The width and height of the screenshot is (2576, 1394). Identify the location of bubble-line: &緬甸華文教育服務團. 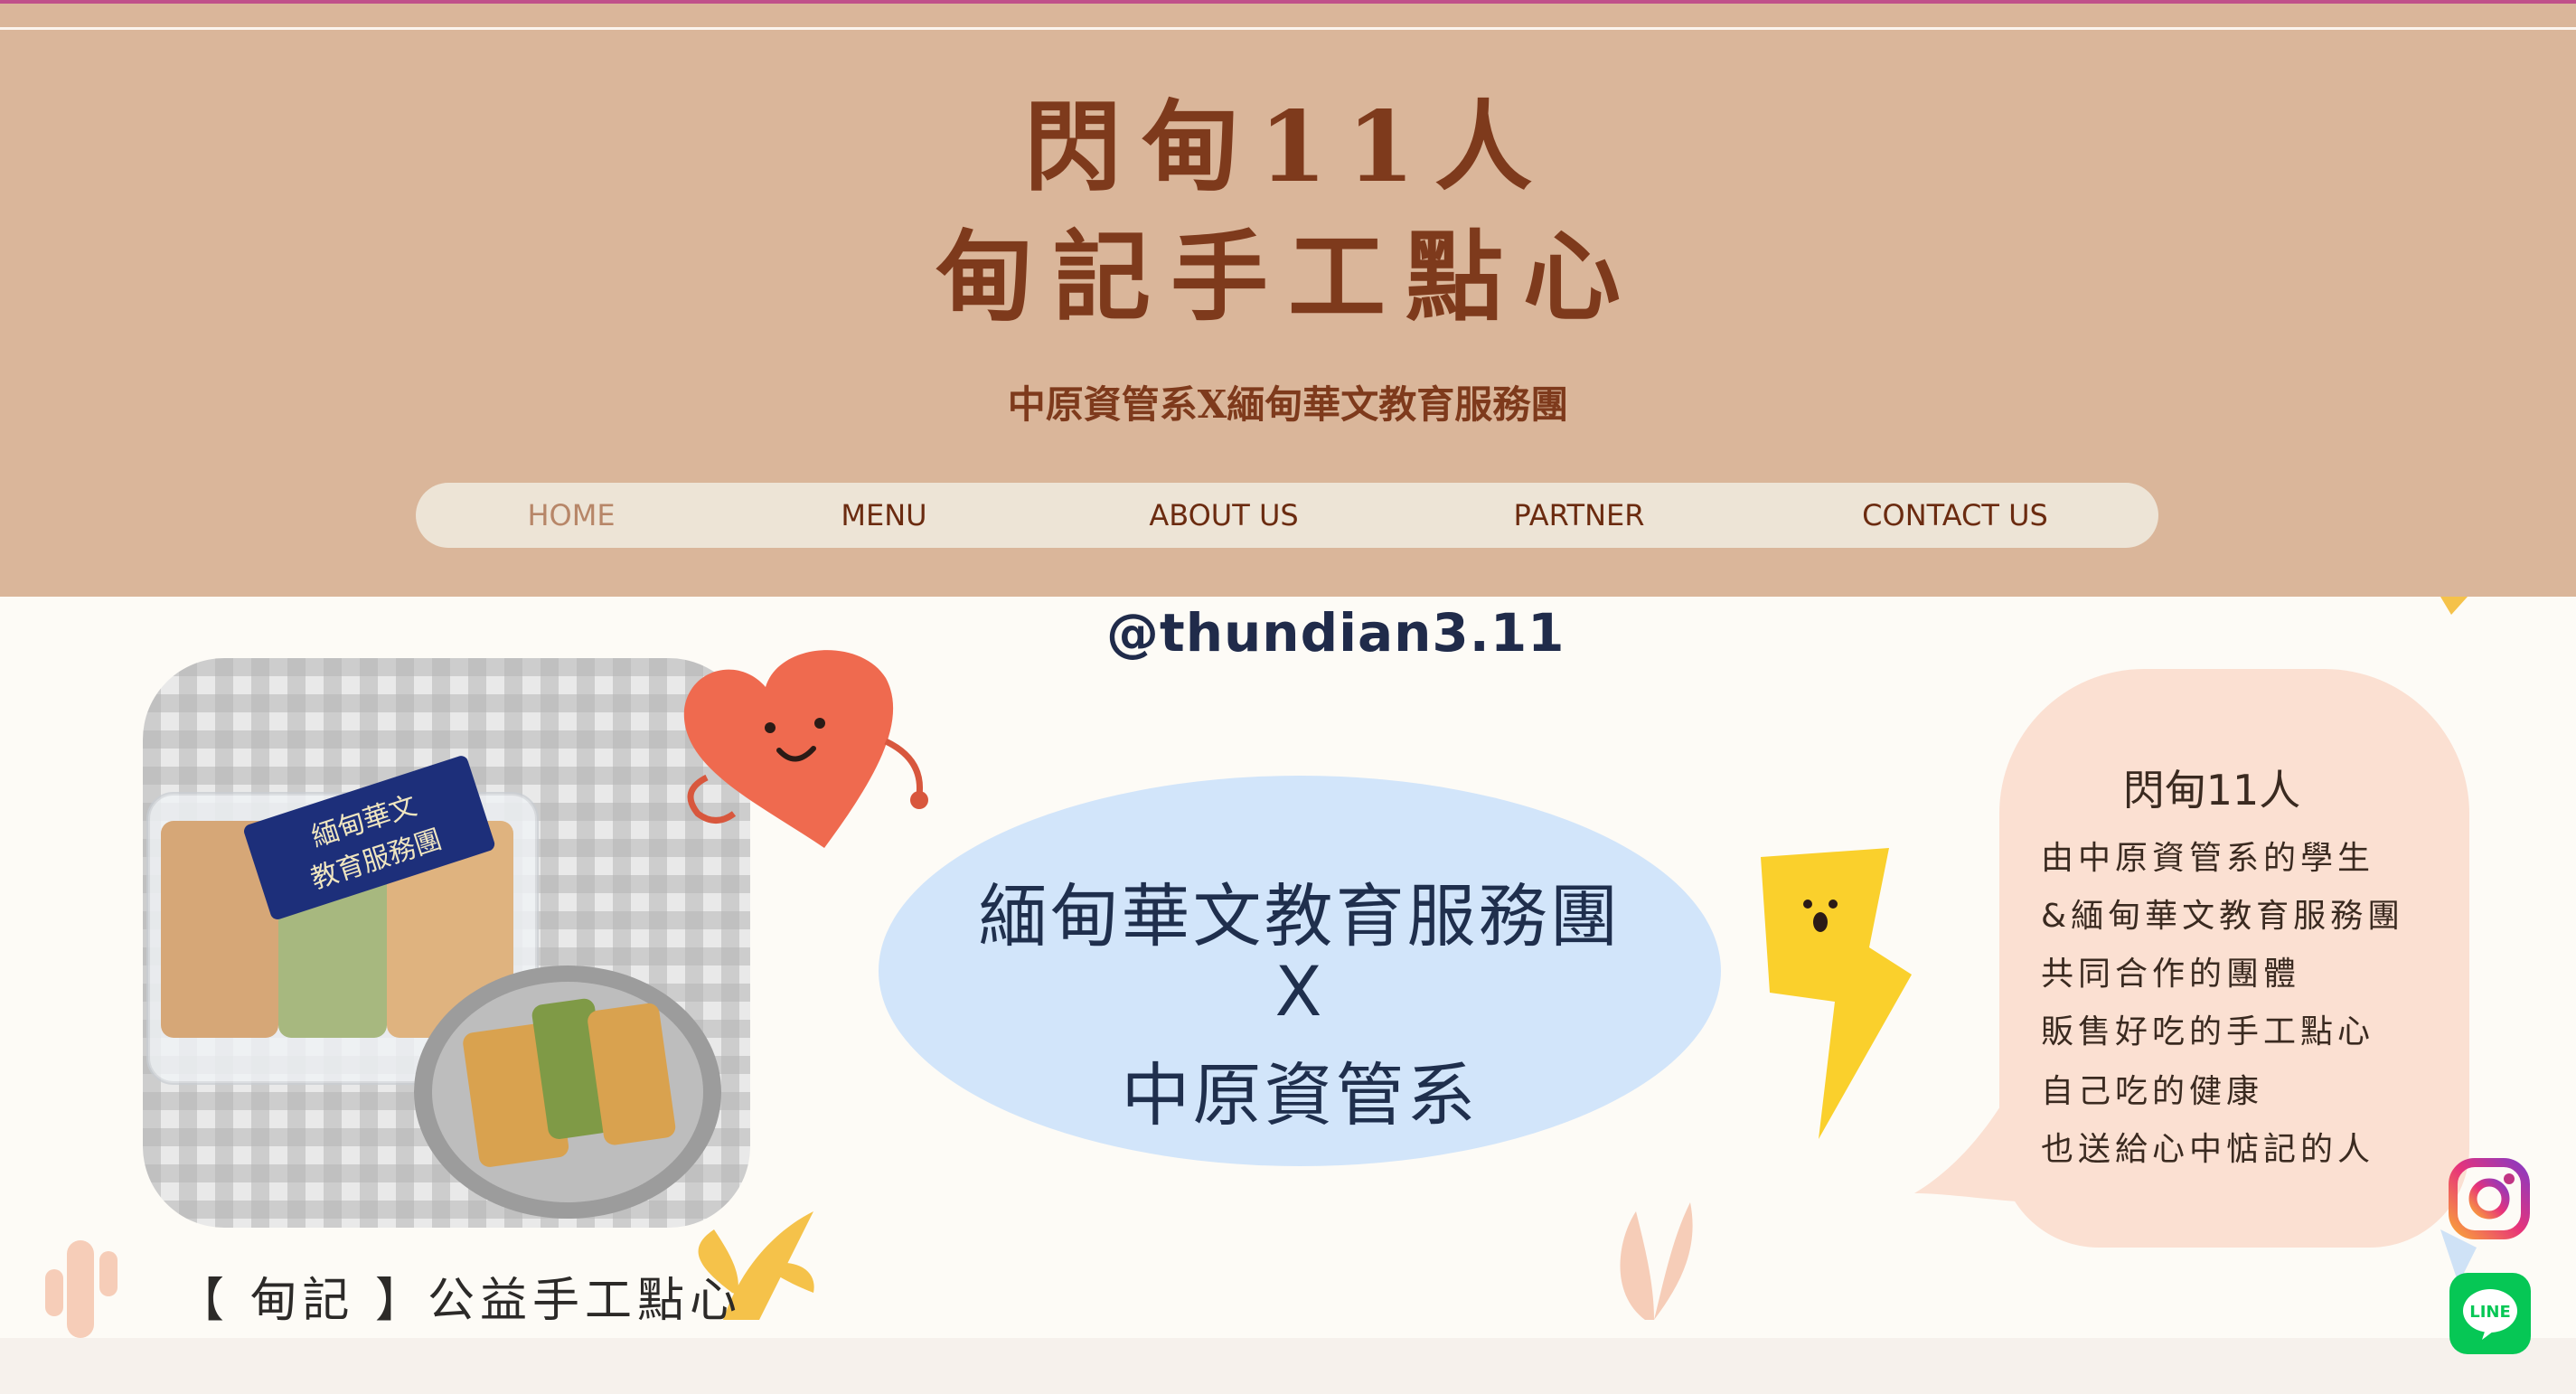
(2223, 917).